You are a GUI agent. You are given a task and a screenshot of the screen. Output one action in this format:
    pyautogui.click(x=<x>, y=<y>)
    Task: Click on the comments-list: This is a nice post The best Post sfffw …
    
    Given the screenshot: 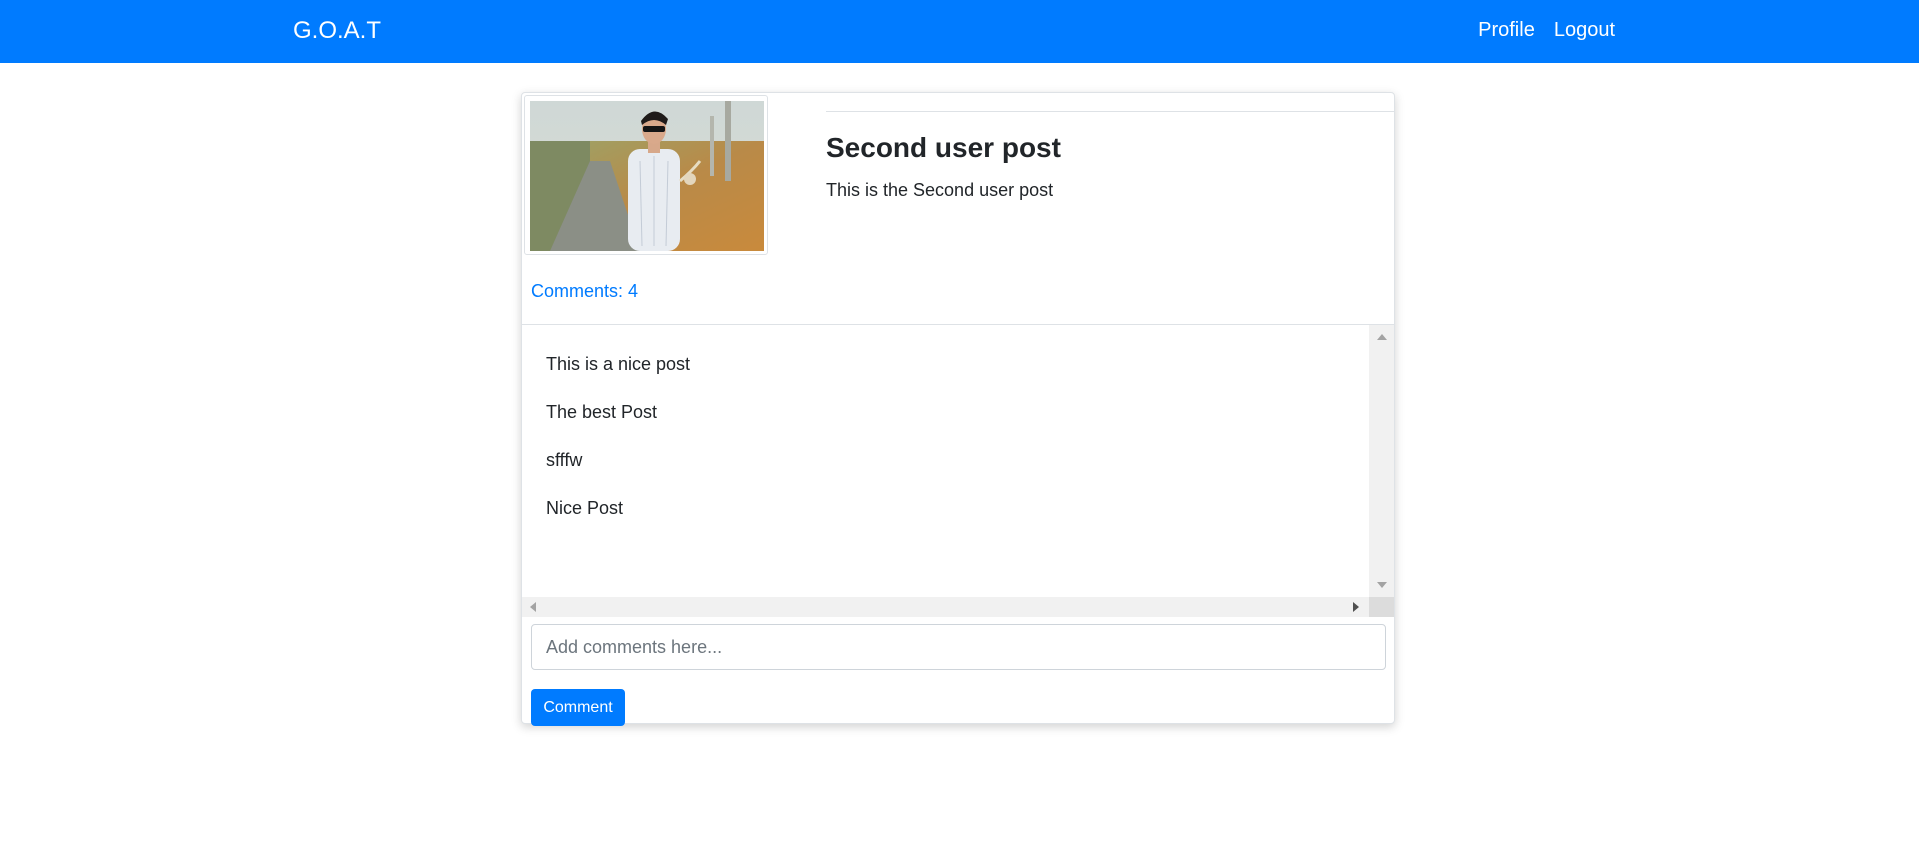 What is the action you would take?
    pyautogui.click(x=618, y=449)
    